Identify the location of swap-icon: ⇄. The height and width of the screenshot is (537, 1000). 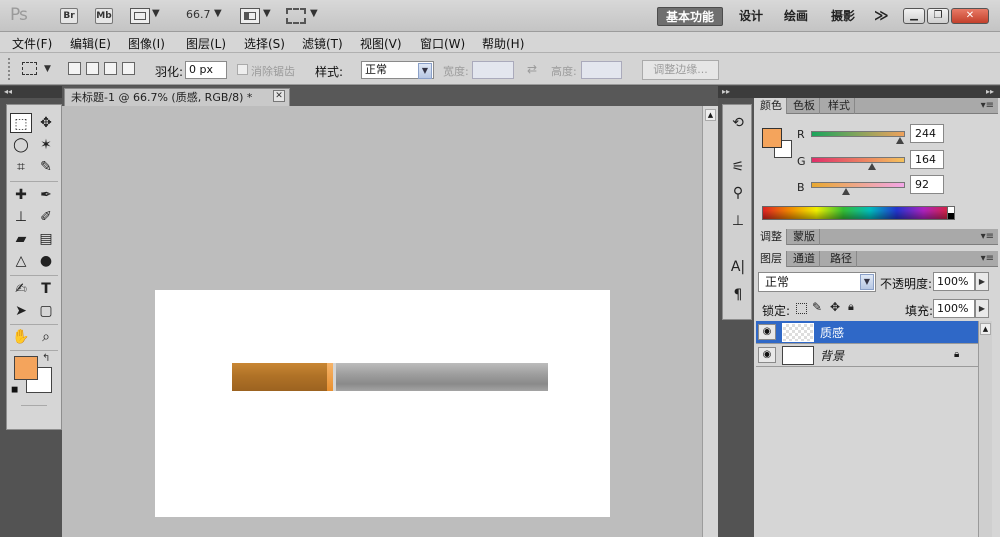
(532, 69).